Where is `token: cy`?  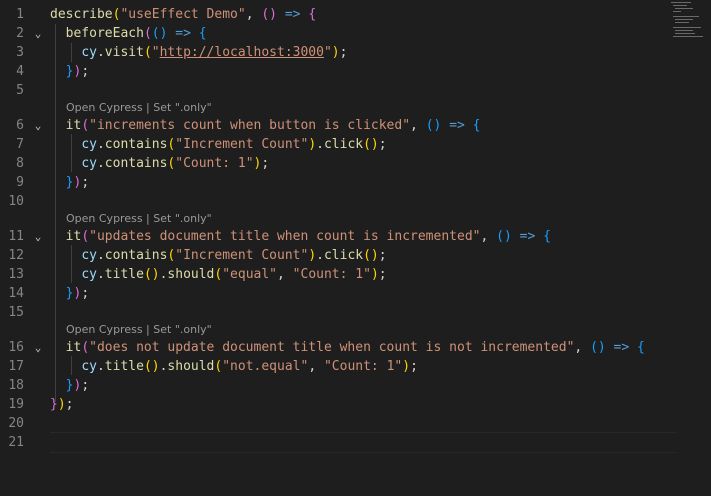 token: cy is located at coordinates (89, 144).